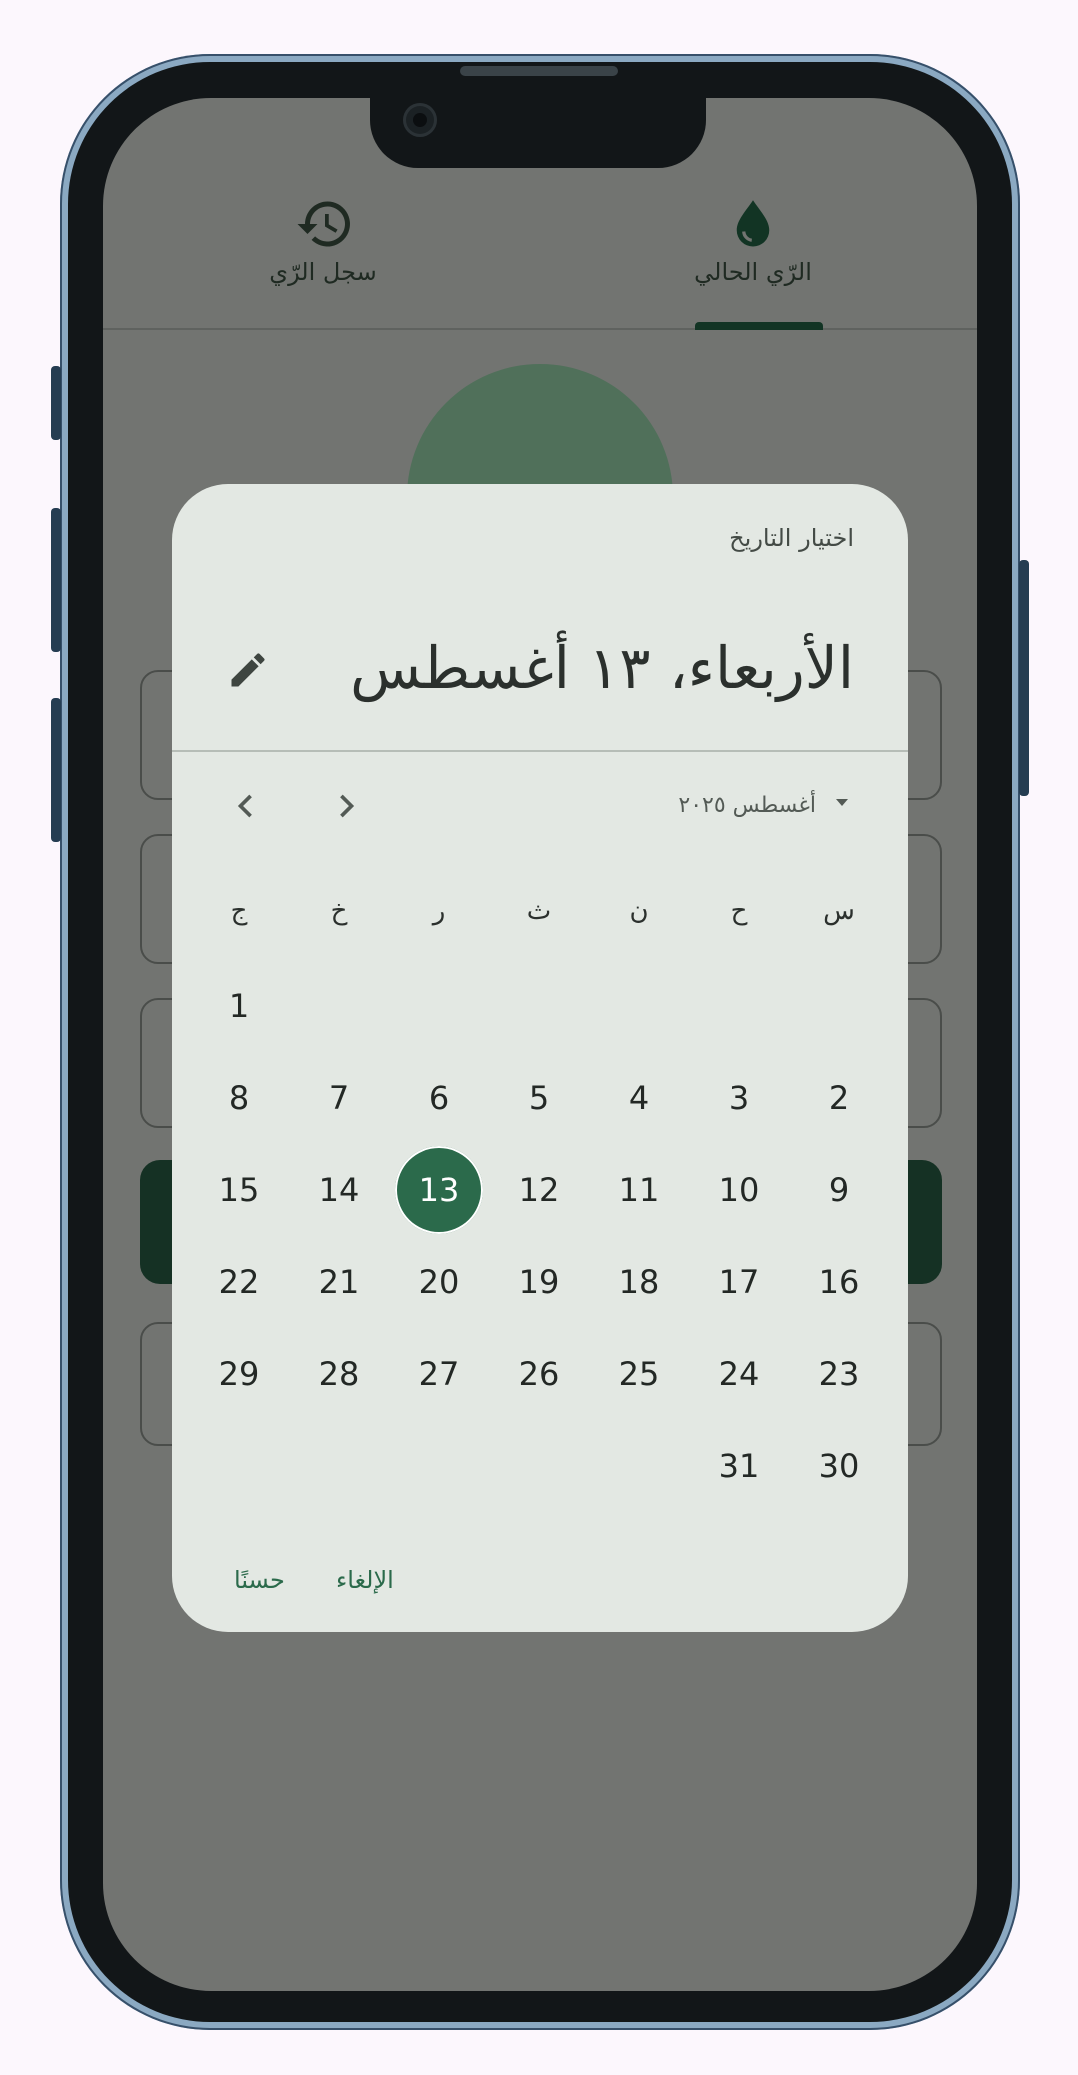  What do you see at coordinates (839, 1282) in the screenshot?
I see `day-cell: 16` at bounding box center [839, 1282].